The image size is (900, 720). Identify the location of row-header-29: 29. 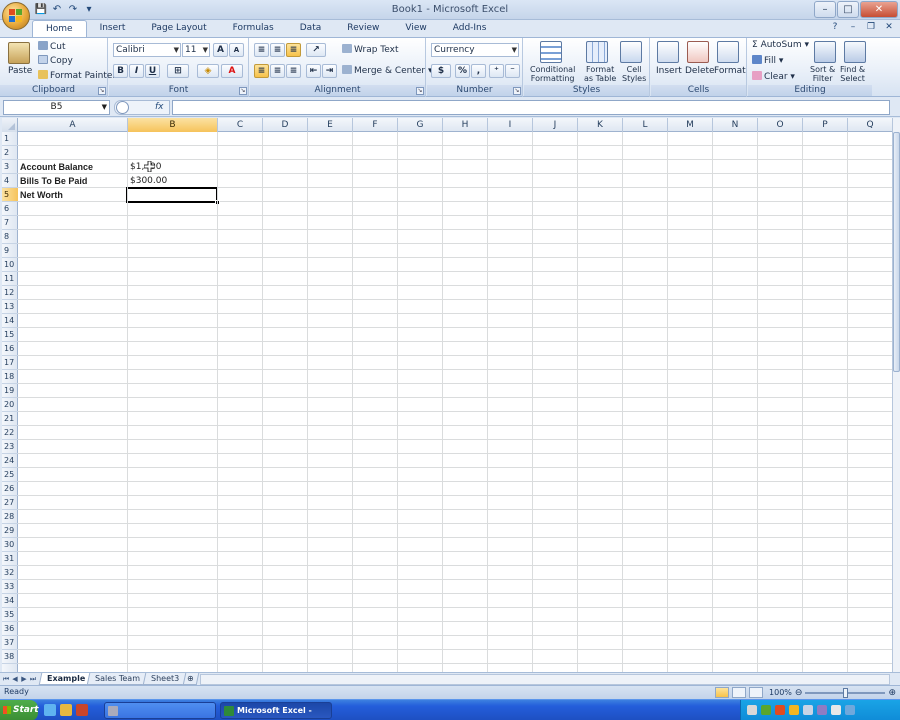
(10, 531).